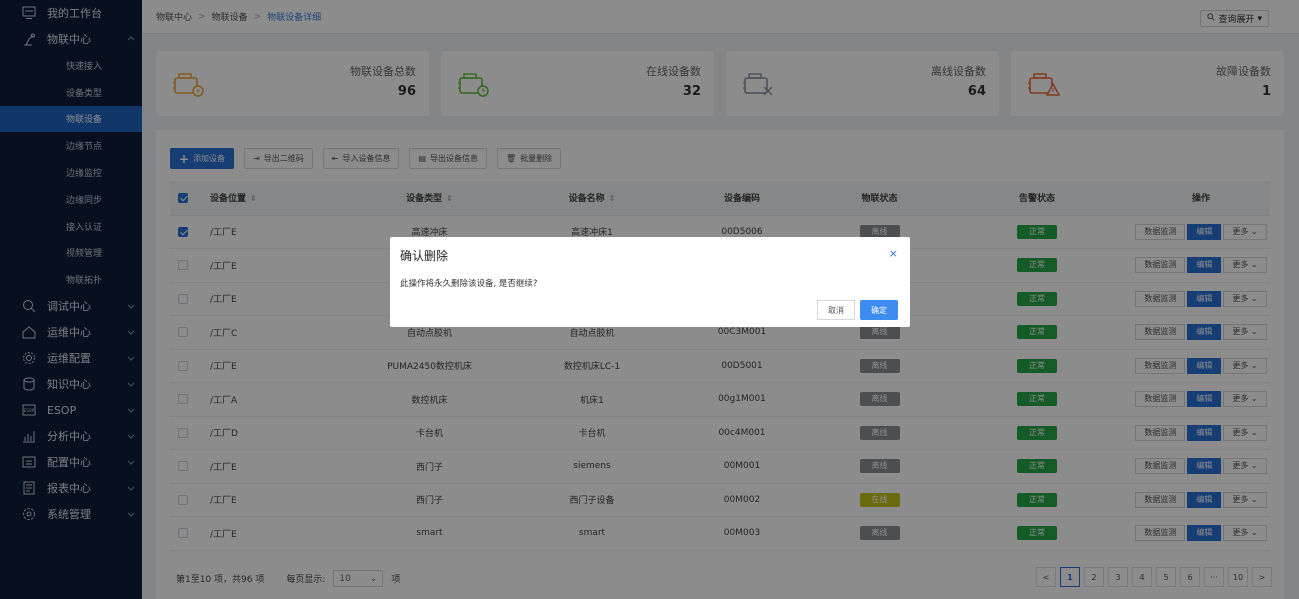  I want to click on close-icon: ×, so click(893, 253).